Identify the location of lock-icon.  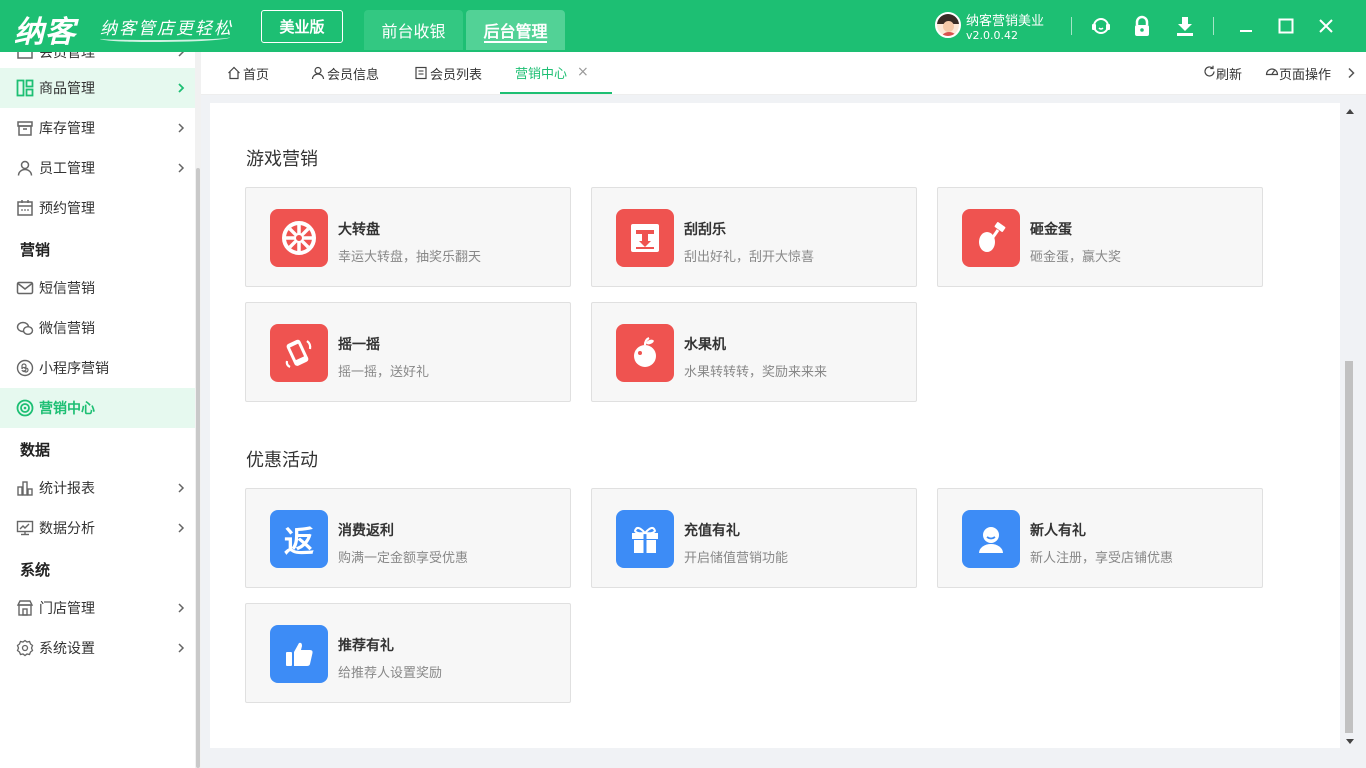
(1142, 26).